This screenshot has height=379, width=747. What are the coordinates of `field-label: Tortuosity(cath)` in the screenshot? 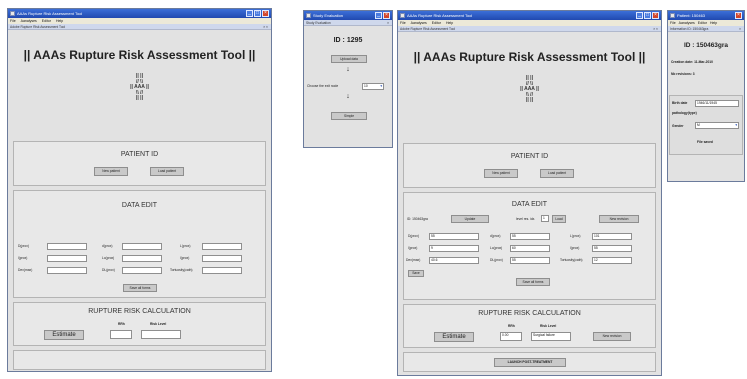 It's located at (181, 270).